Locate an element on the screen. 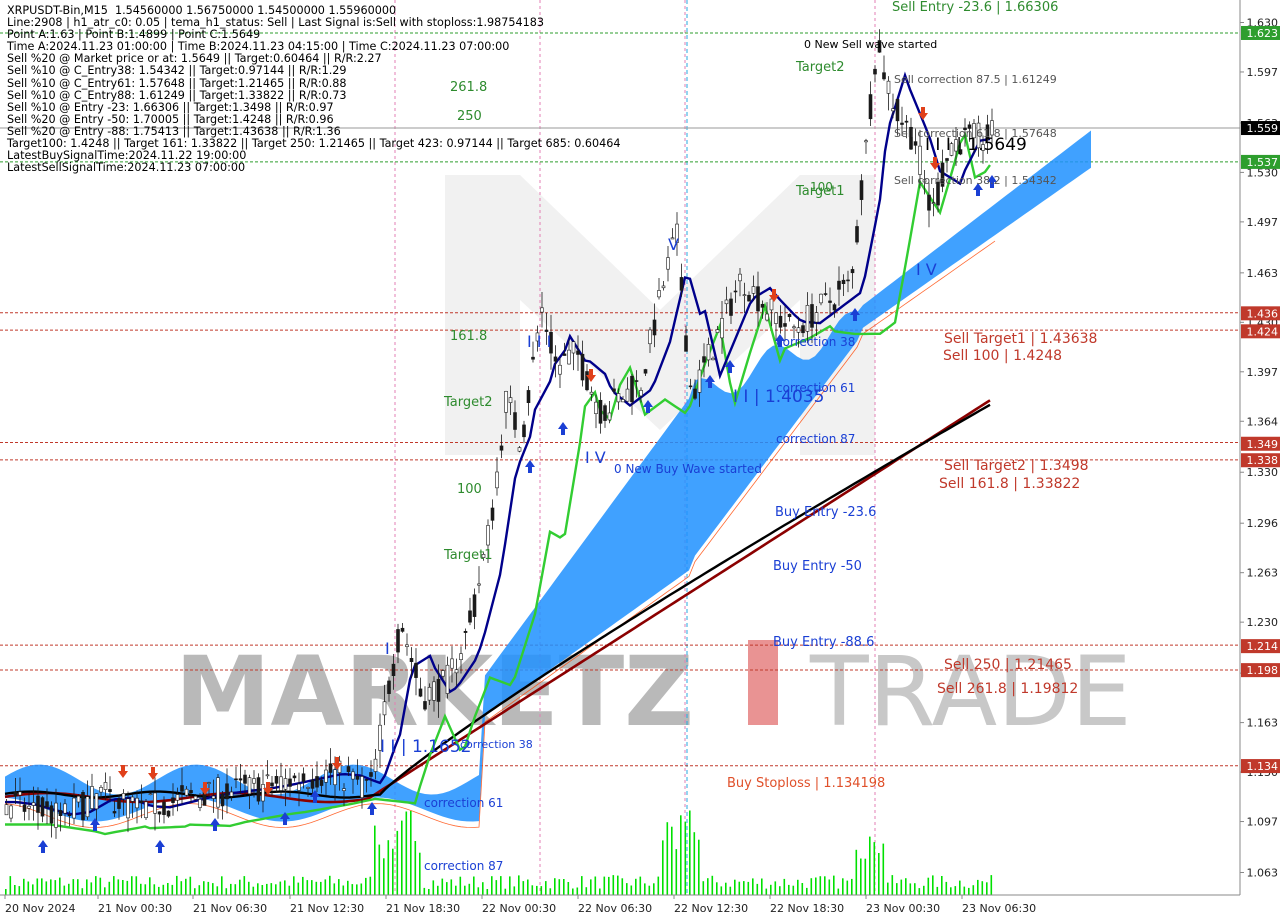  chart-annotation: Sell 261.8 | 1.19812 is located at coordinates (1007, 689).